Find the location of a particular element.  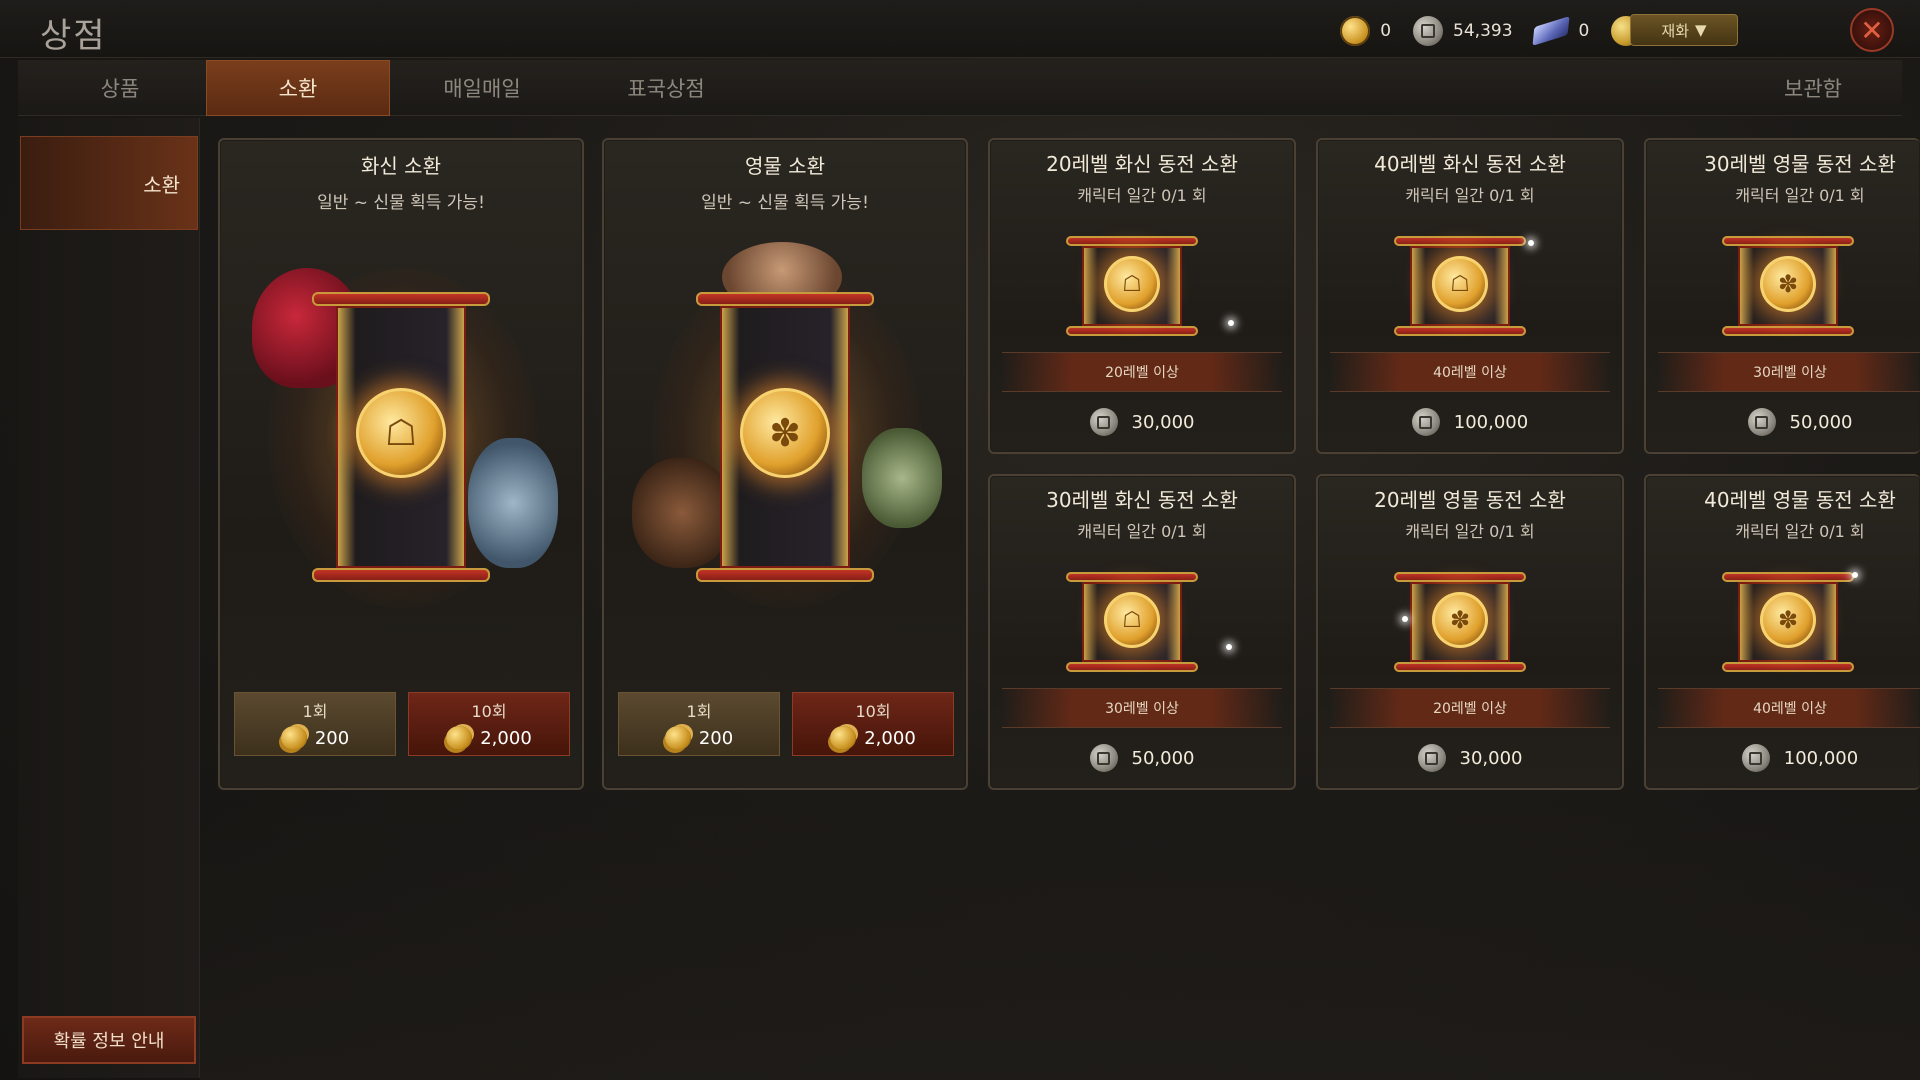

top-bar: 상점 0 54,393 0 0 M 0 재화 ▼ ✕ is located at coordinates (960, 29).